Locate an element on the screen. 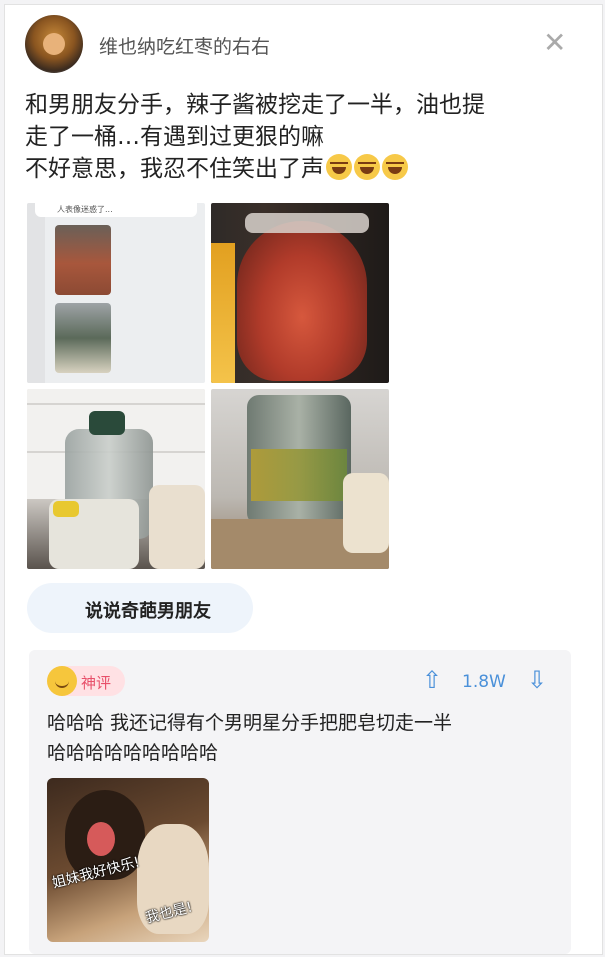  post-image-chili-jar is located at coordinates (300, 293).